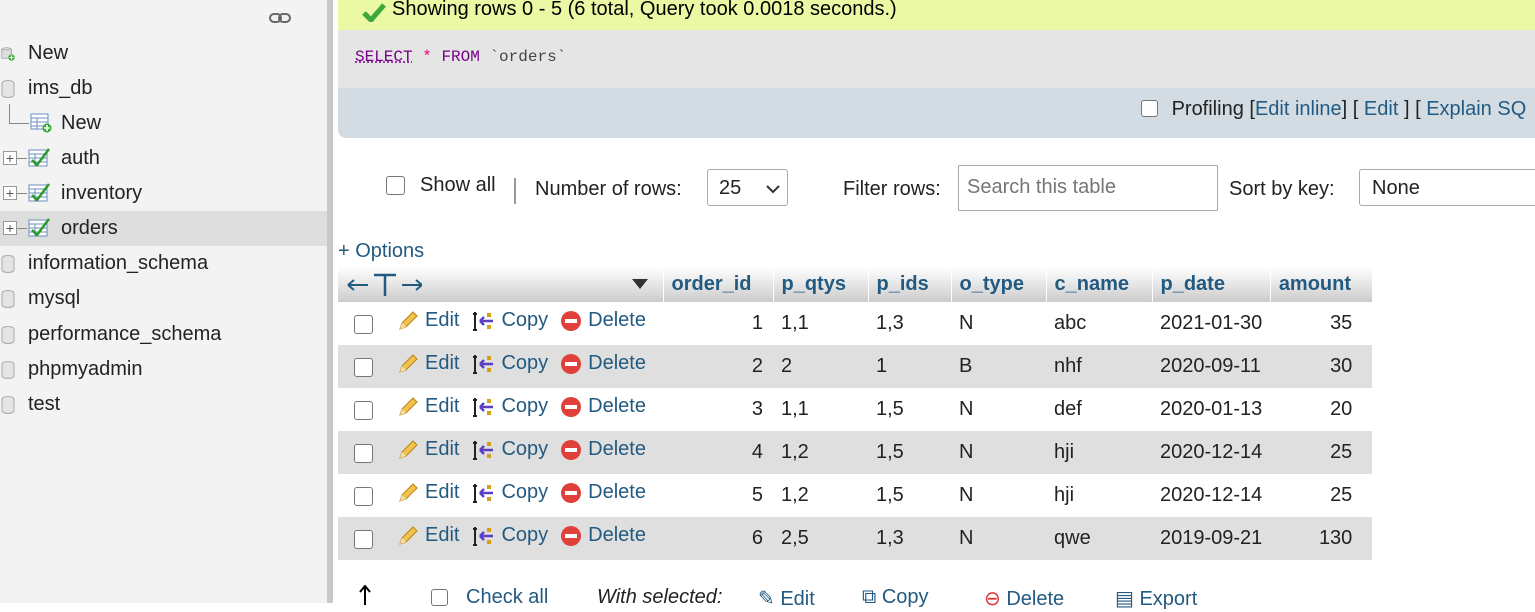 This screenshot has height=612, width=1535. I want to click on link-icon, so click(280, 18).